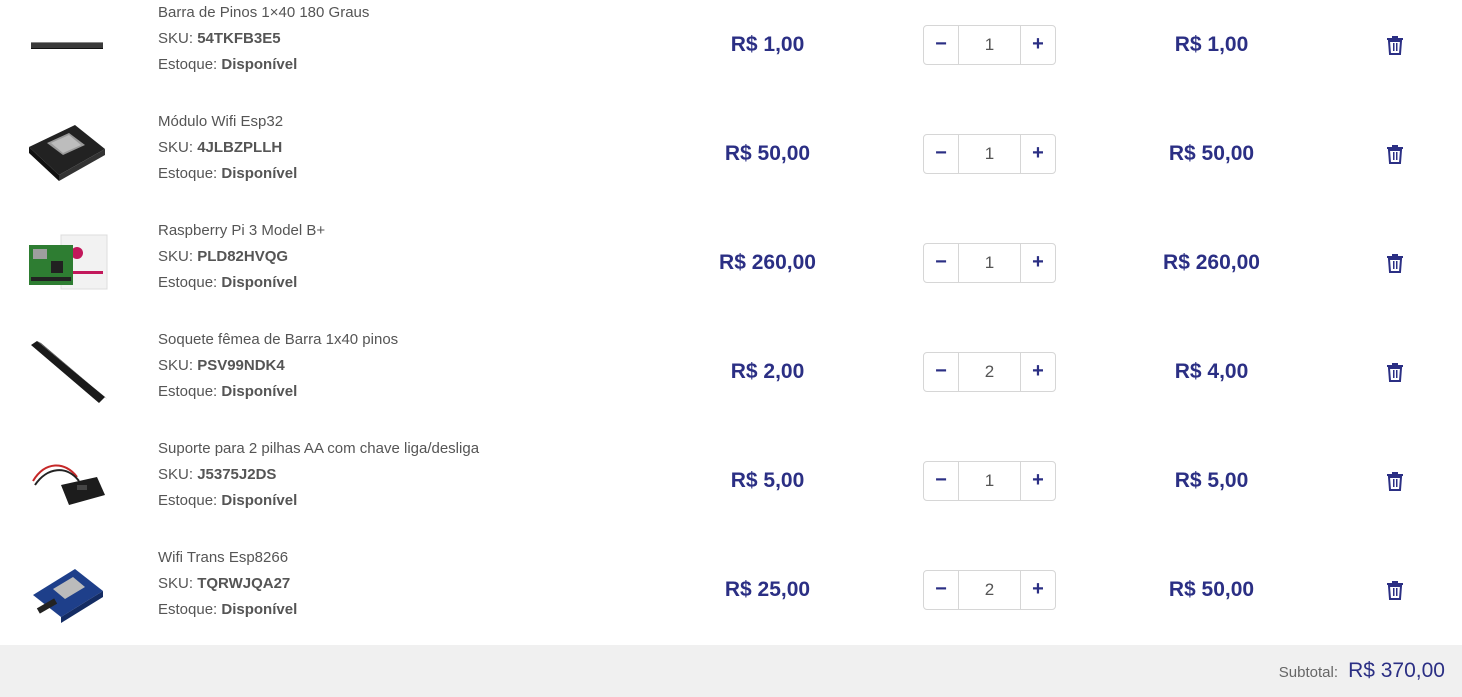 The height and width of the screenshot is (697, 1462). What do you see at coordinates (67, 154) in the screenshot?
I see `product-image-esp32` at bounding box center [67, 154].